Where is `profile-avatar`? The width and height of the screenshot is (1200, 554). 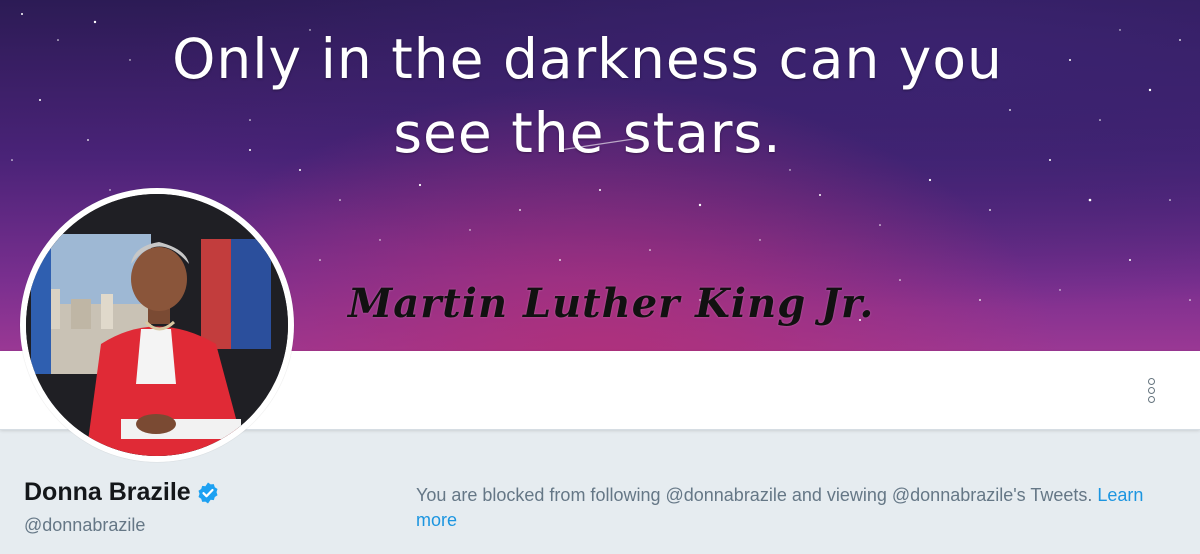
profile-avatar is located at coordinates (157, 325).